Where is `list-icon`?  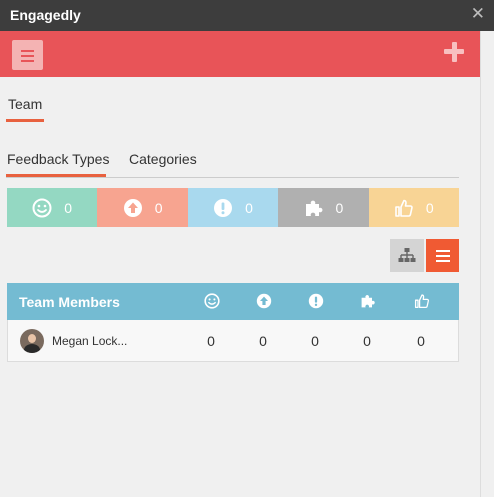 list-icon is located at coordinates (443, 251).